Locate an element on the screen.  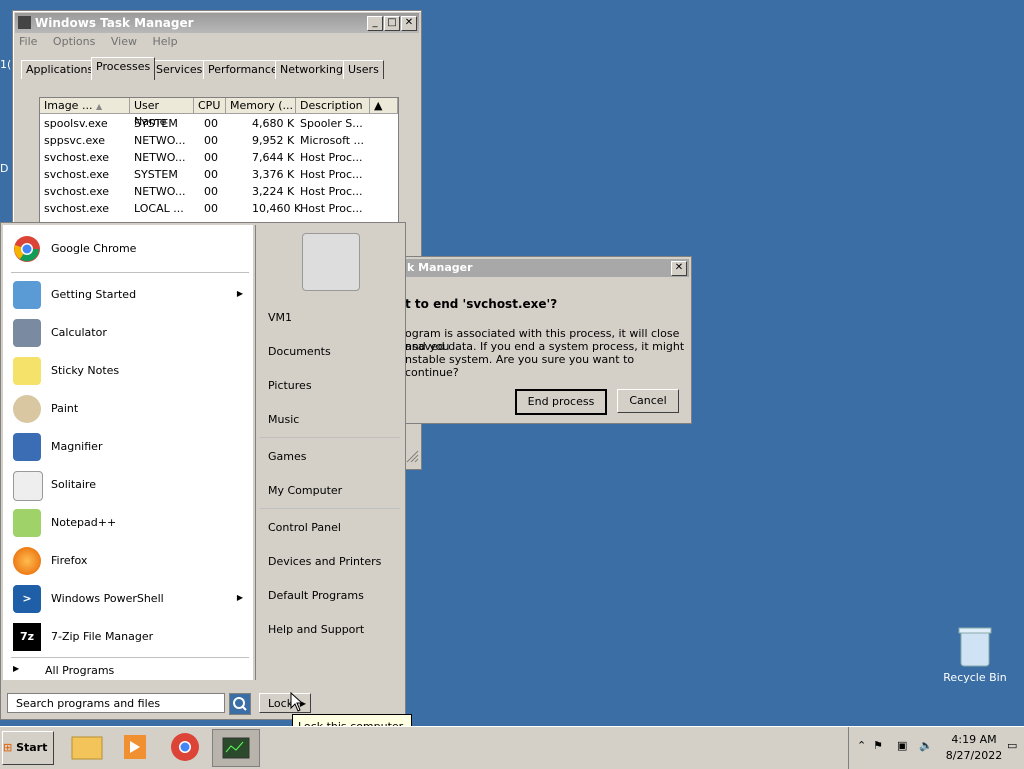
dialog-close-button: ✕ is located at coordinates (679, 268).